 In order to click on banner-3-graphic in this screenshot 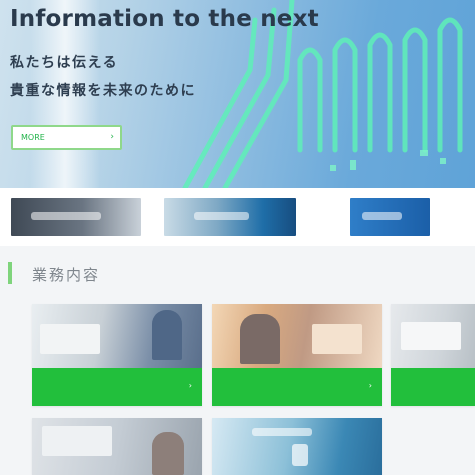, I will do `click(382, 216)`.